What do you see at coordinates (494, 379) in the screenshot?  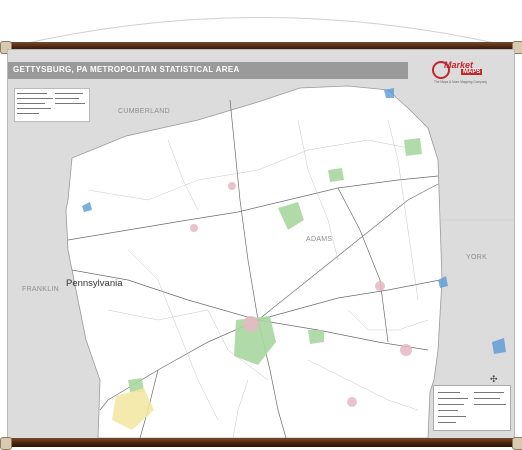 I see `north-arrow-icon: ✣` at bounding box center [494, 379].